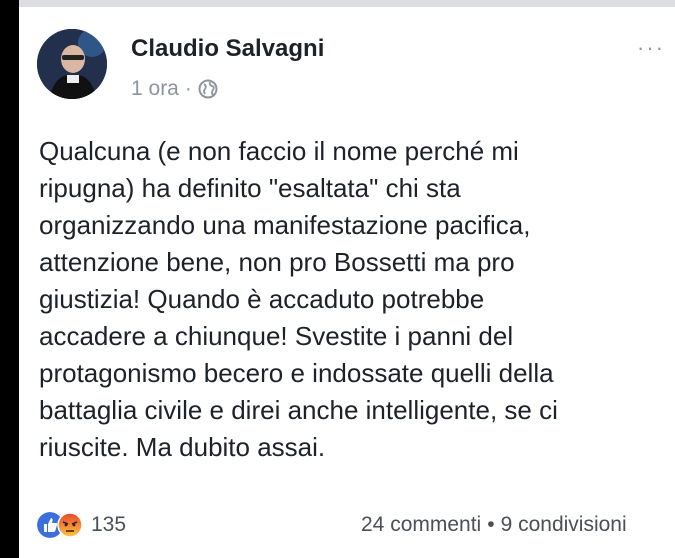 The width and height of the screenshot is (675, 558). What do you see at coordinates (564, 524) in the screenshot?
I see `shares-link: 9 condivisioni` at bounding box center [564, 524].